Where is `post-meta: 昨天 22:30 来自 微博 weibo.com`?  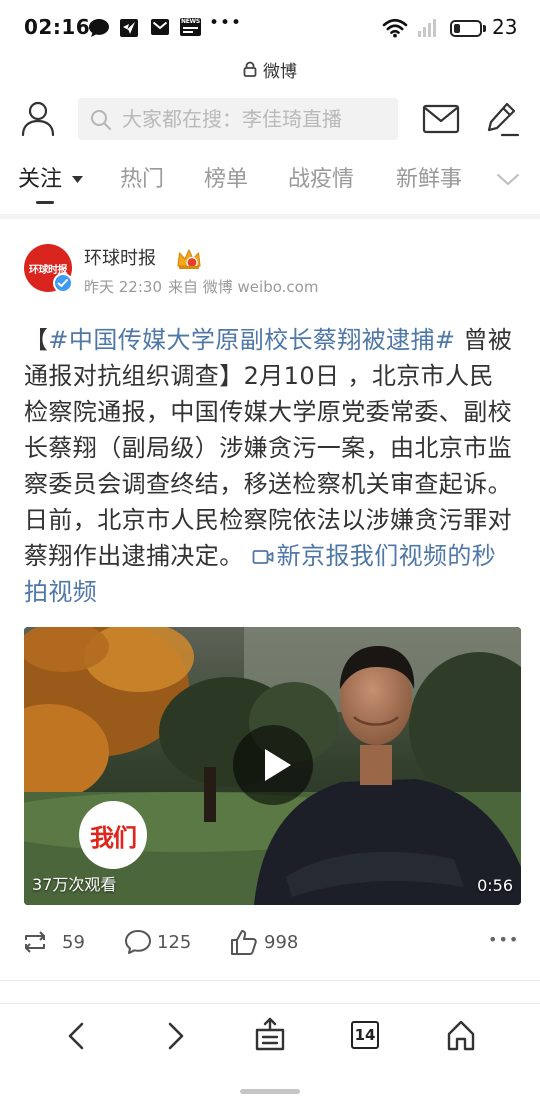 post-meta: 昨天 22:30 来自 微博 weibo.com is located at coordinates (201, 287).